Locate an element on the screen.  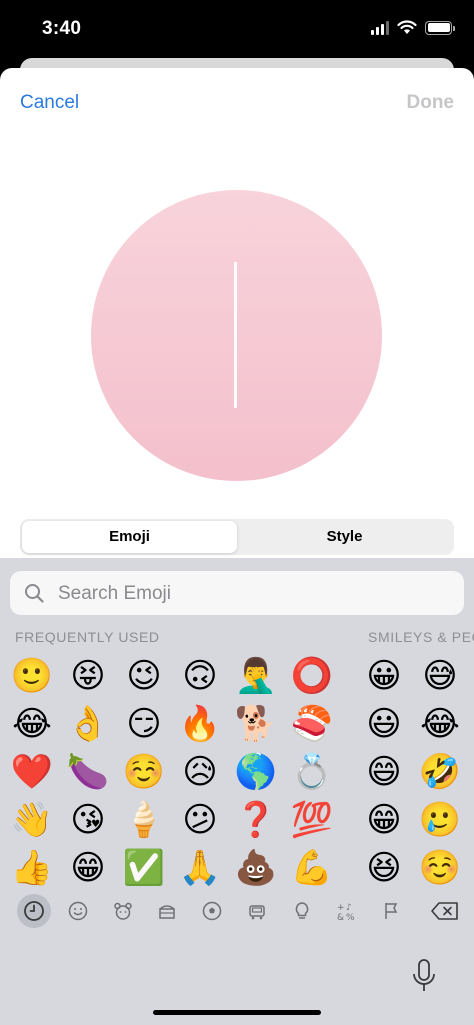
emoji-key: 🤣 is located at coordinates (440, 772).